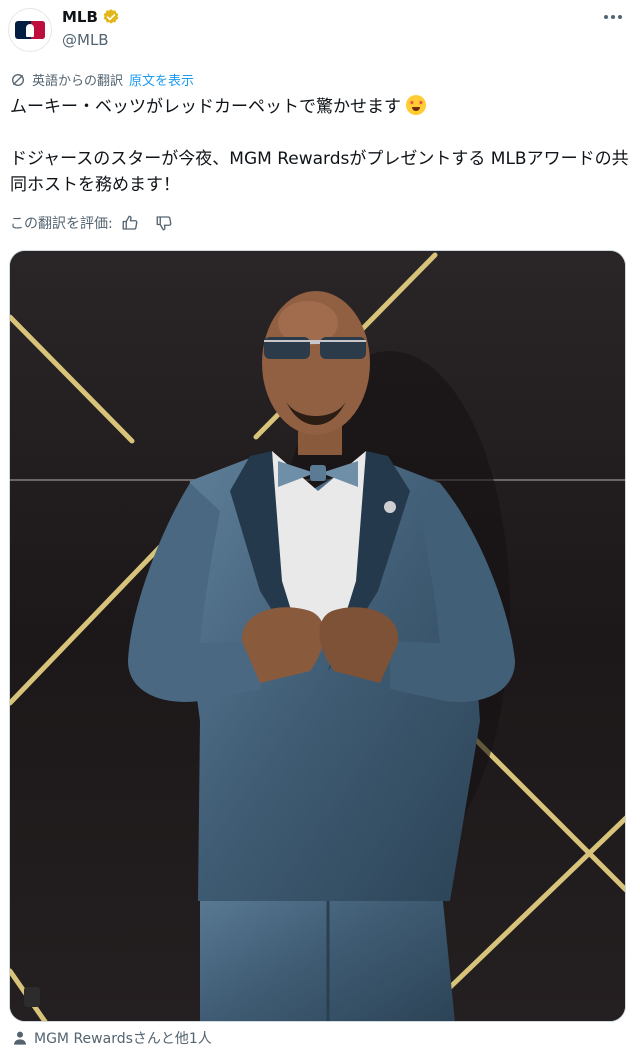 This screenshot has height=1062, width=640. Describe the element at coordinates (205, 107) in the screenshot. I see `tweet-line-1: ムーキー・ベッツがレッドカーペットで驚かせます` at that location.